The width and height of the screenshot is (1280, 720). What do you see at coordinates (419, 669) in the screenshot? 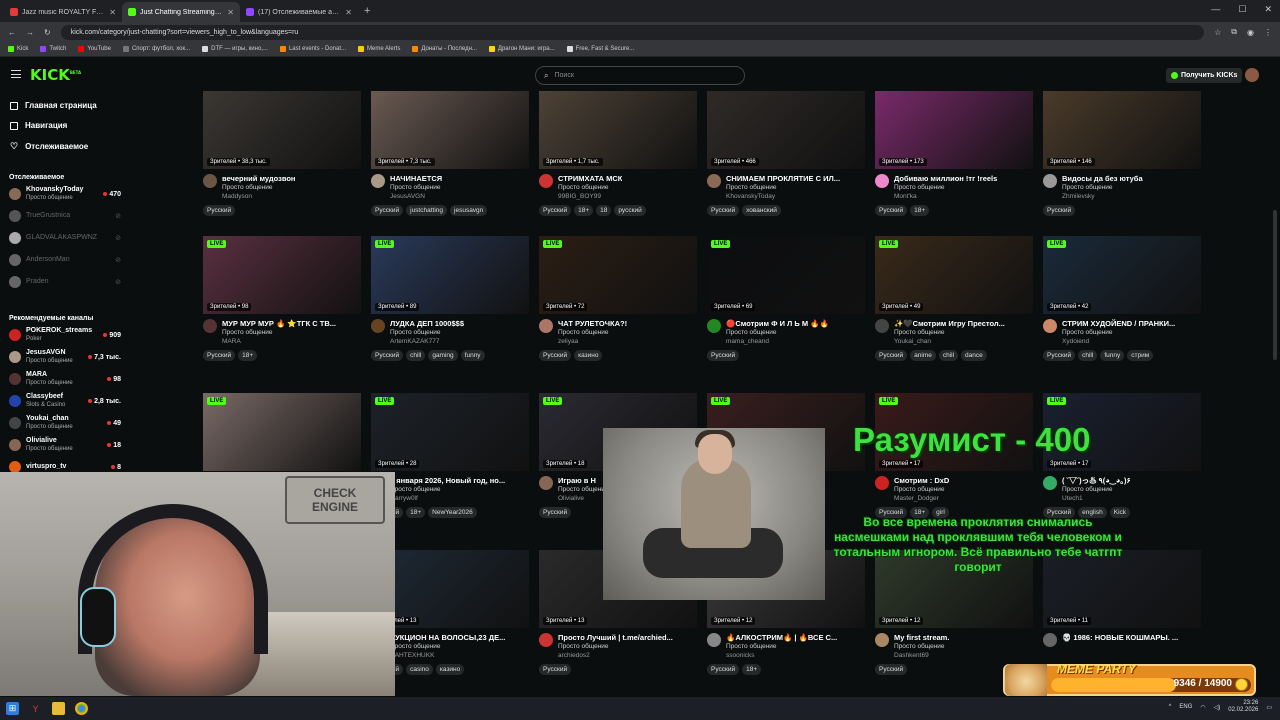
I see `tag-chip: casino` at bounding box center [419, 669].